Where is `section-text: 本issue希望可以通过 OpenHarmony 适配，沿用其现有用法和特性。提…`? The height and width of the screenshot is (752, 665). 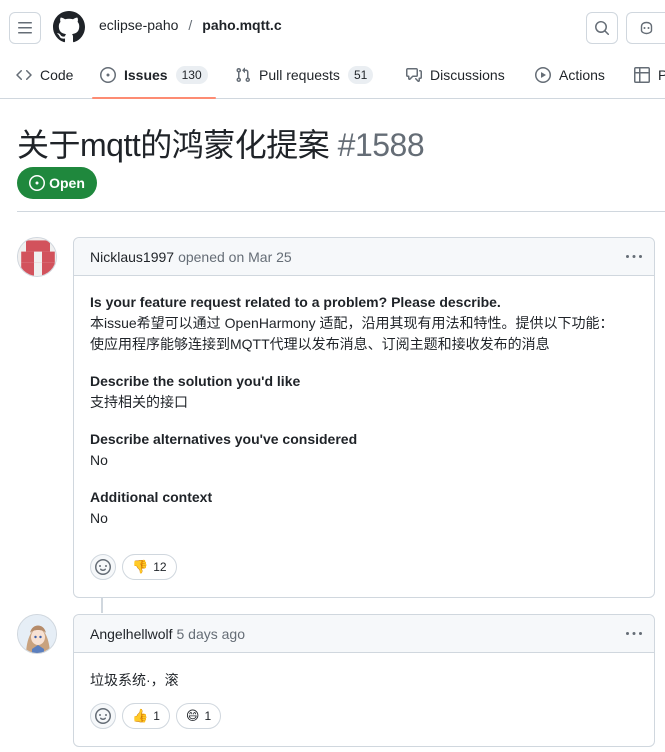
section-text: 本issue希望可以通过 OpenHarmony 适配，沿用其现有用法和特性。提… is located at coordinates (352, 323).